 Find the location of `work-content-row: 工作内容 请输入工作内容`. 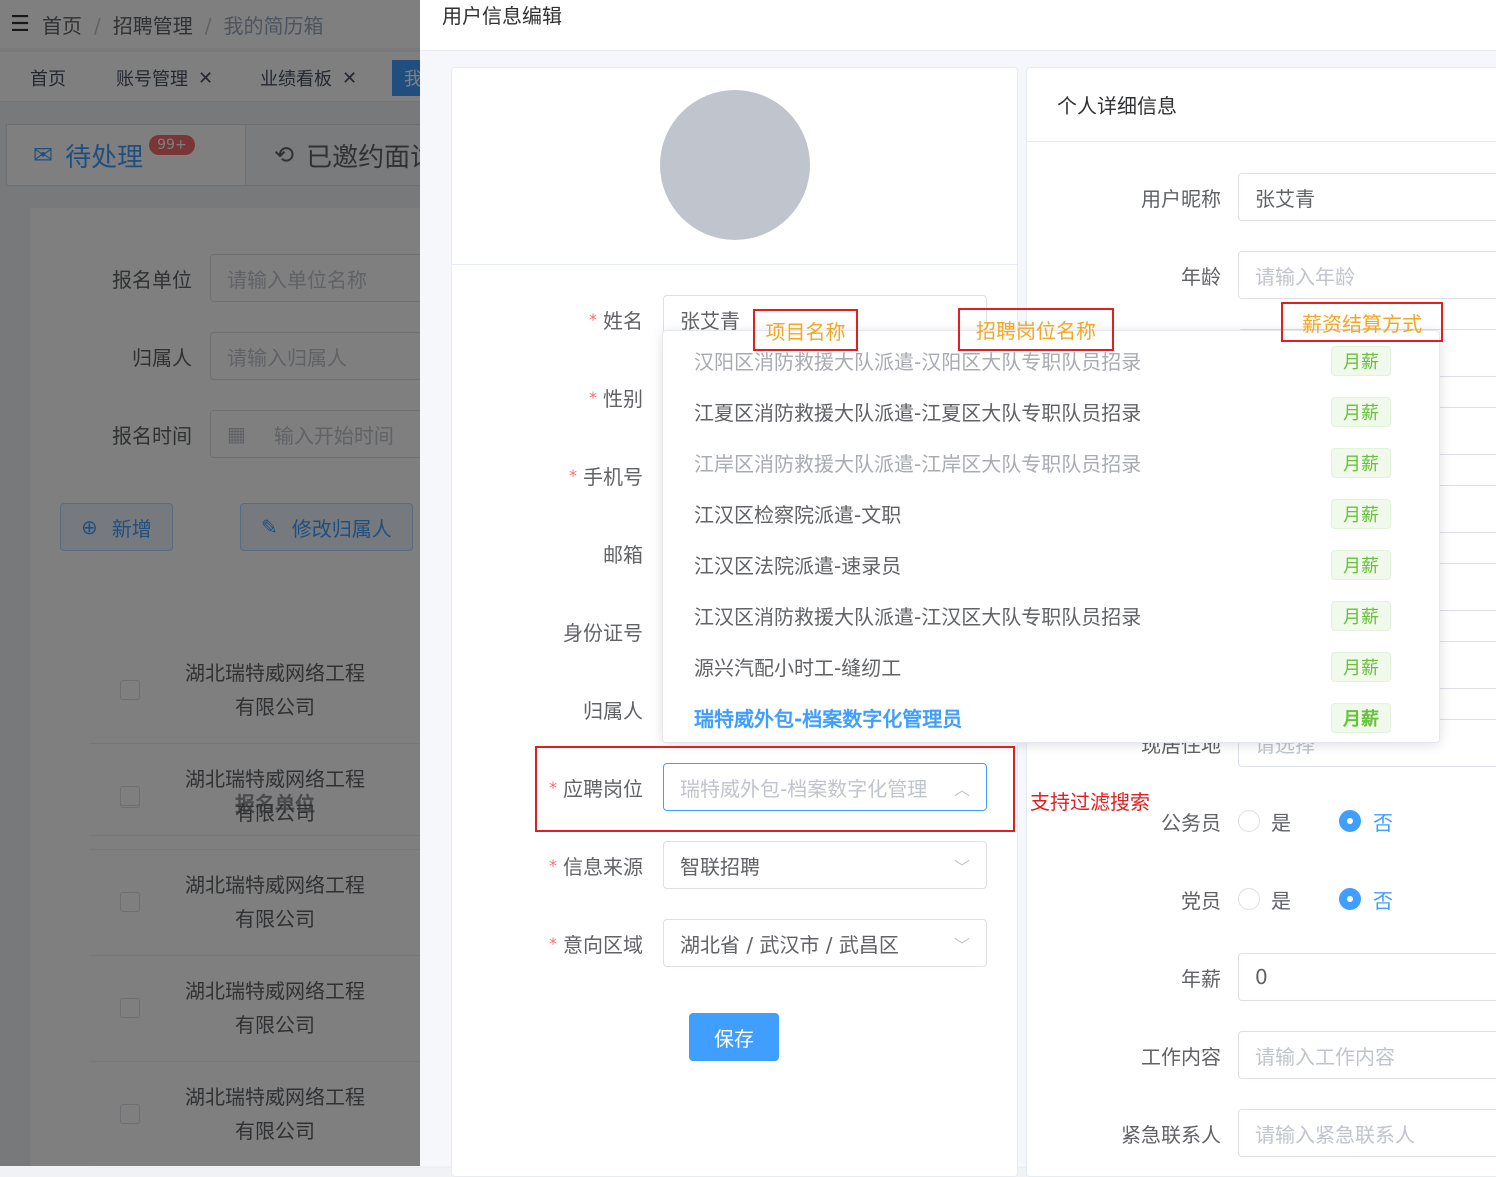

work-content-row: 工作内容 请输入工作内容 is located at coordinates (1261, 1055).